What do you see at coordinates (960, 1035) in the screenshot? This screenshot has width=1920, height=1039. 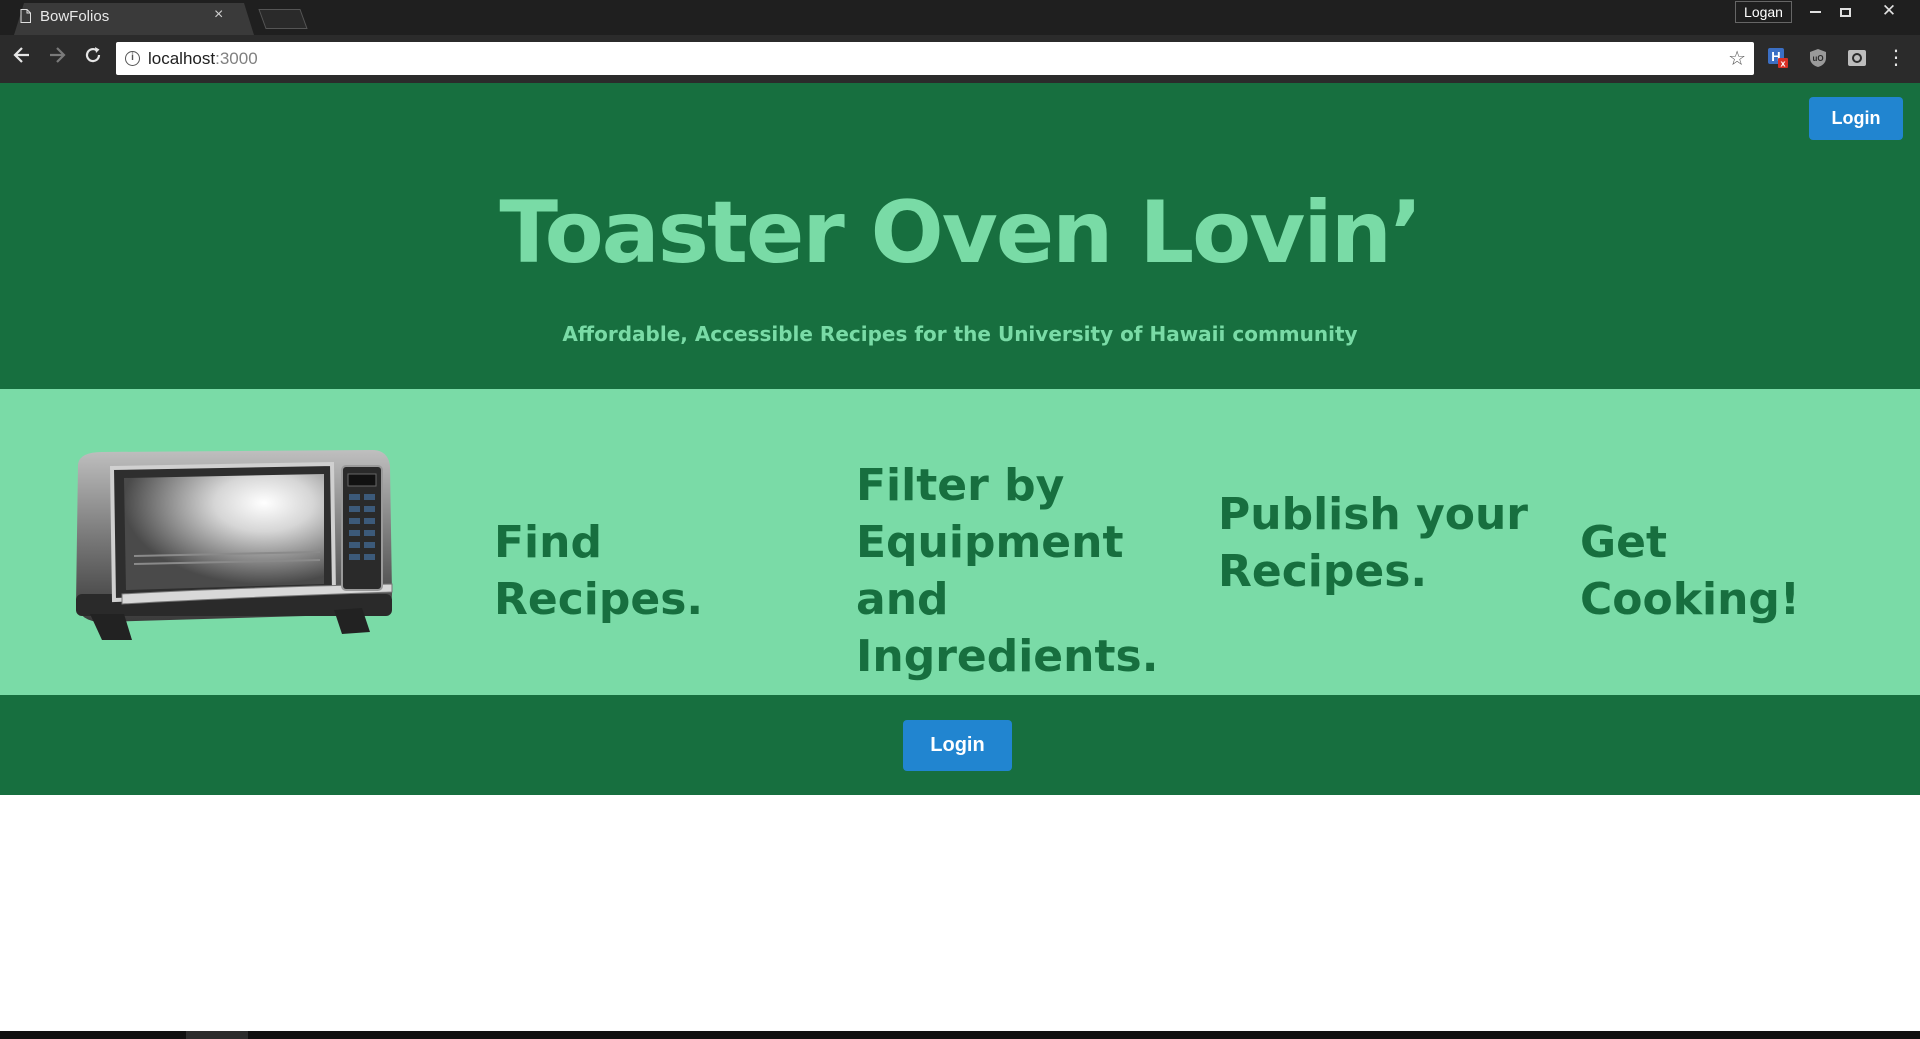 I see `os-taskbar` at bounding box center [960, 1035].